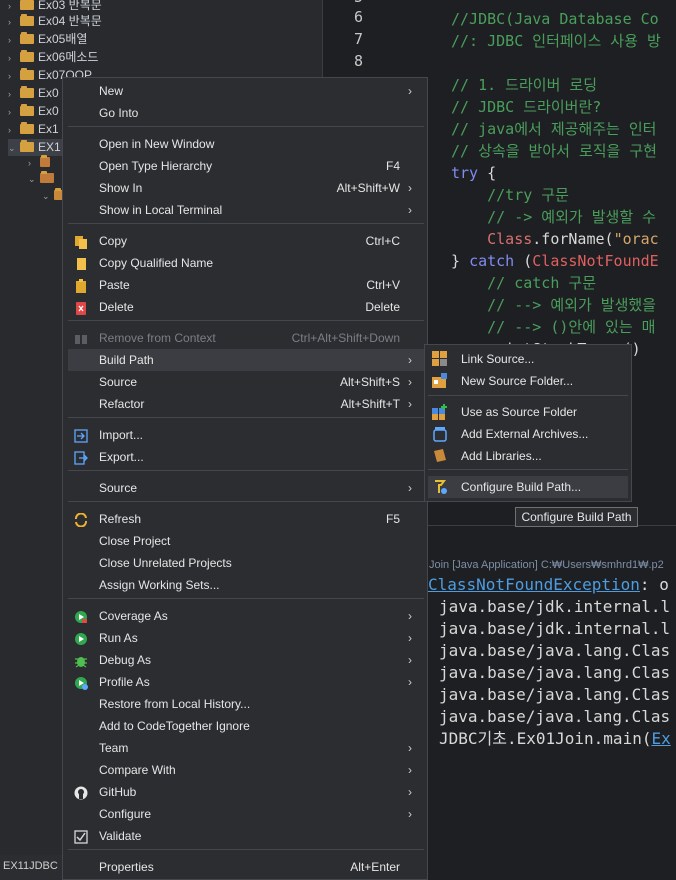 The image size is (676, 880). I want to click on menu-item-profile-as: Profile As ›, so click(246, 682).